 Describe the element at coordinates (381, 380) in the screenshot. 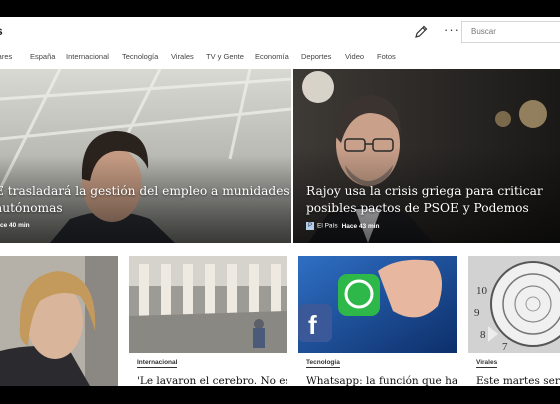

I see `card-title-3: Whatsapp: la función que hará` at that location.